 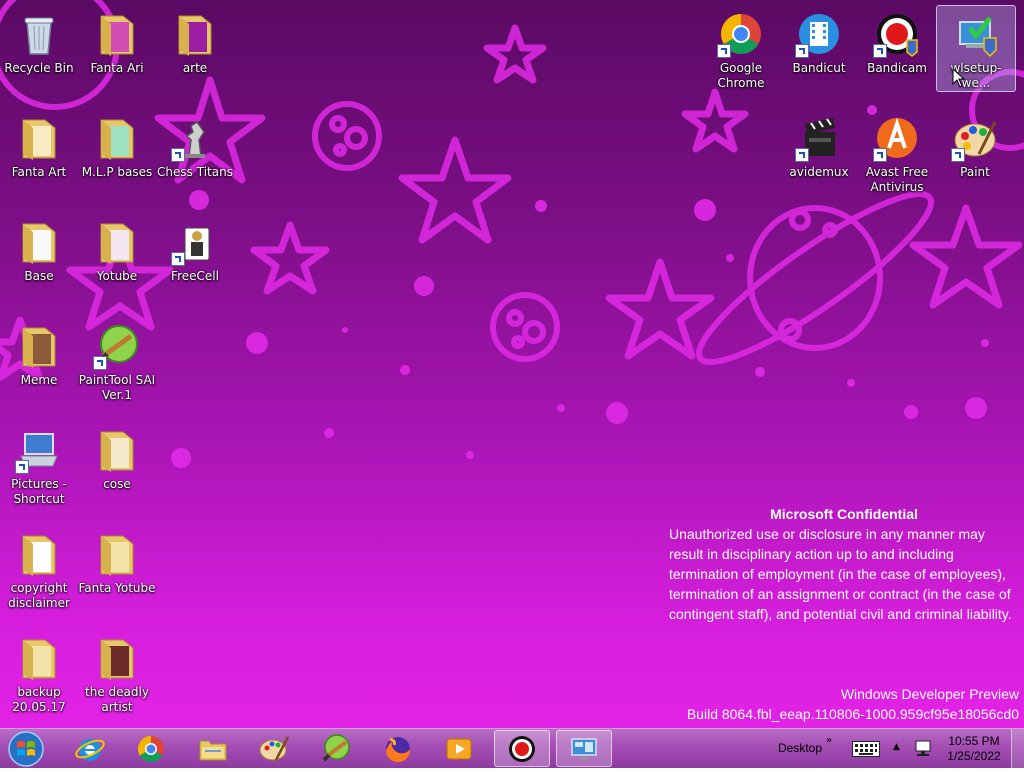 What do you see at coordinates (195, 68) in the screenshot?
I see `desktop-icon-label: arte` at bounding box center [195, 68].